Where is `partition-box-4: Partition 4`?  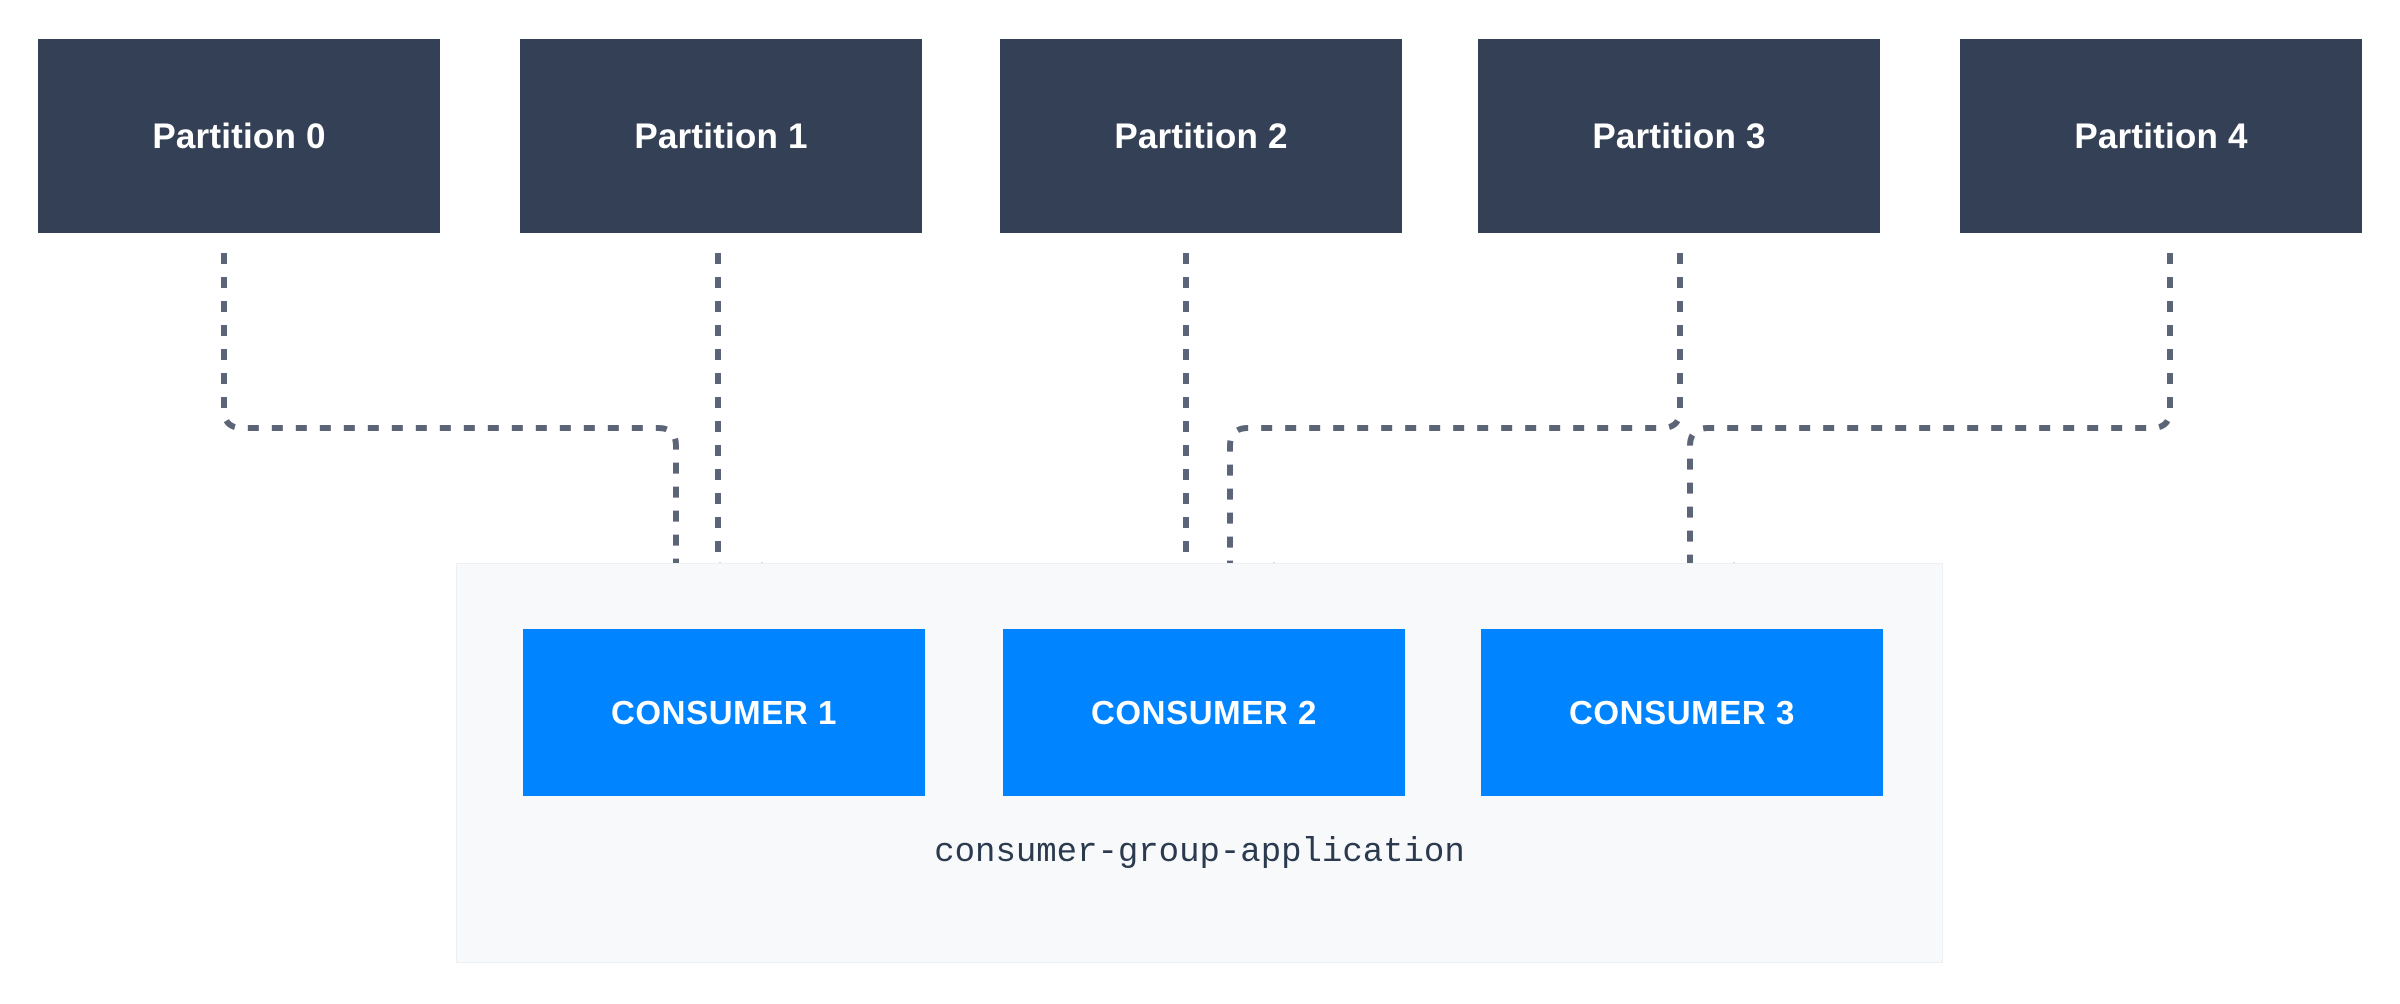
partition-box-4: Partition 4 is located at coordinates (2161, 136).